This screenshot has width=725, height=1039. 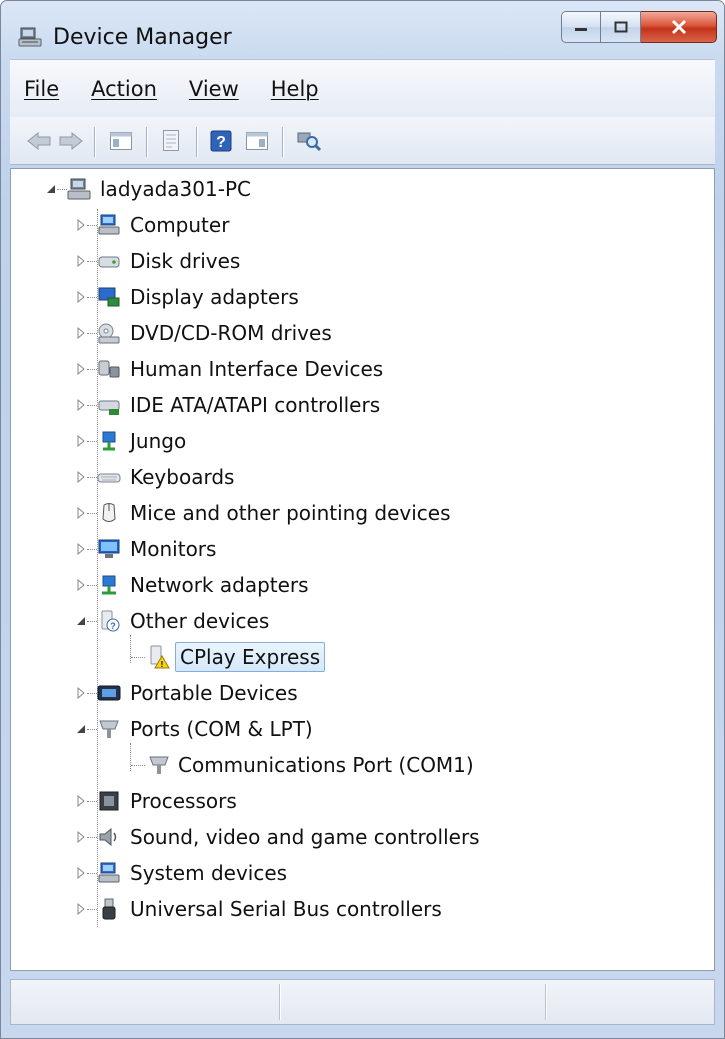 I want to click on tree-node-category: Processors, so click(x=157, y=801).